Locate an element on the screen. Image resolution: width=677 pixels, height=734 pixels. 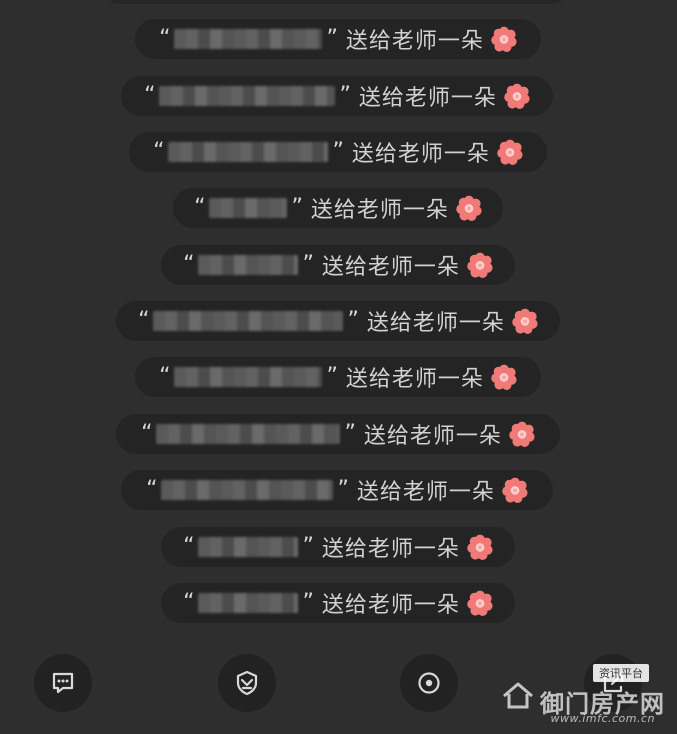
share-button is located at coordinates (613, 683).